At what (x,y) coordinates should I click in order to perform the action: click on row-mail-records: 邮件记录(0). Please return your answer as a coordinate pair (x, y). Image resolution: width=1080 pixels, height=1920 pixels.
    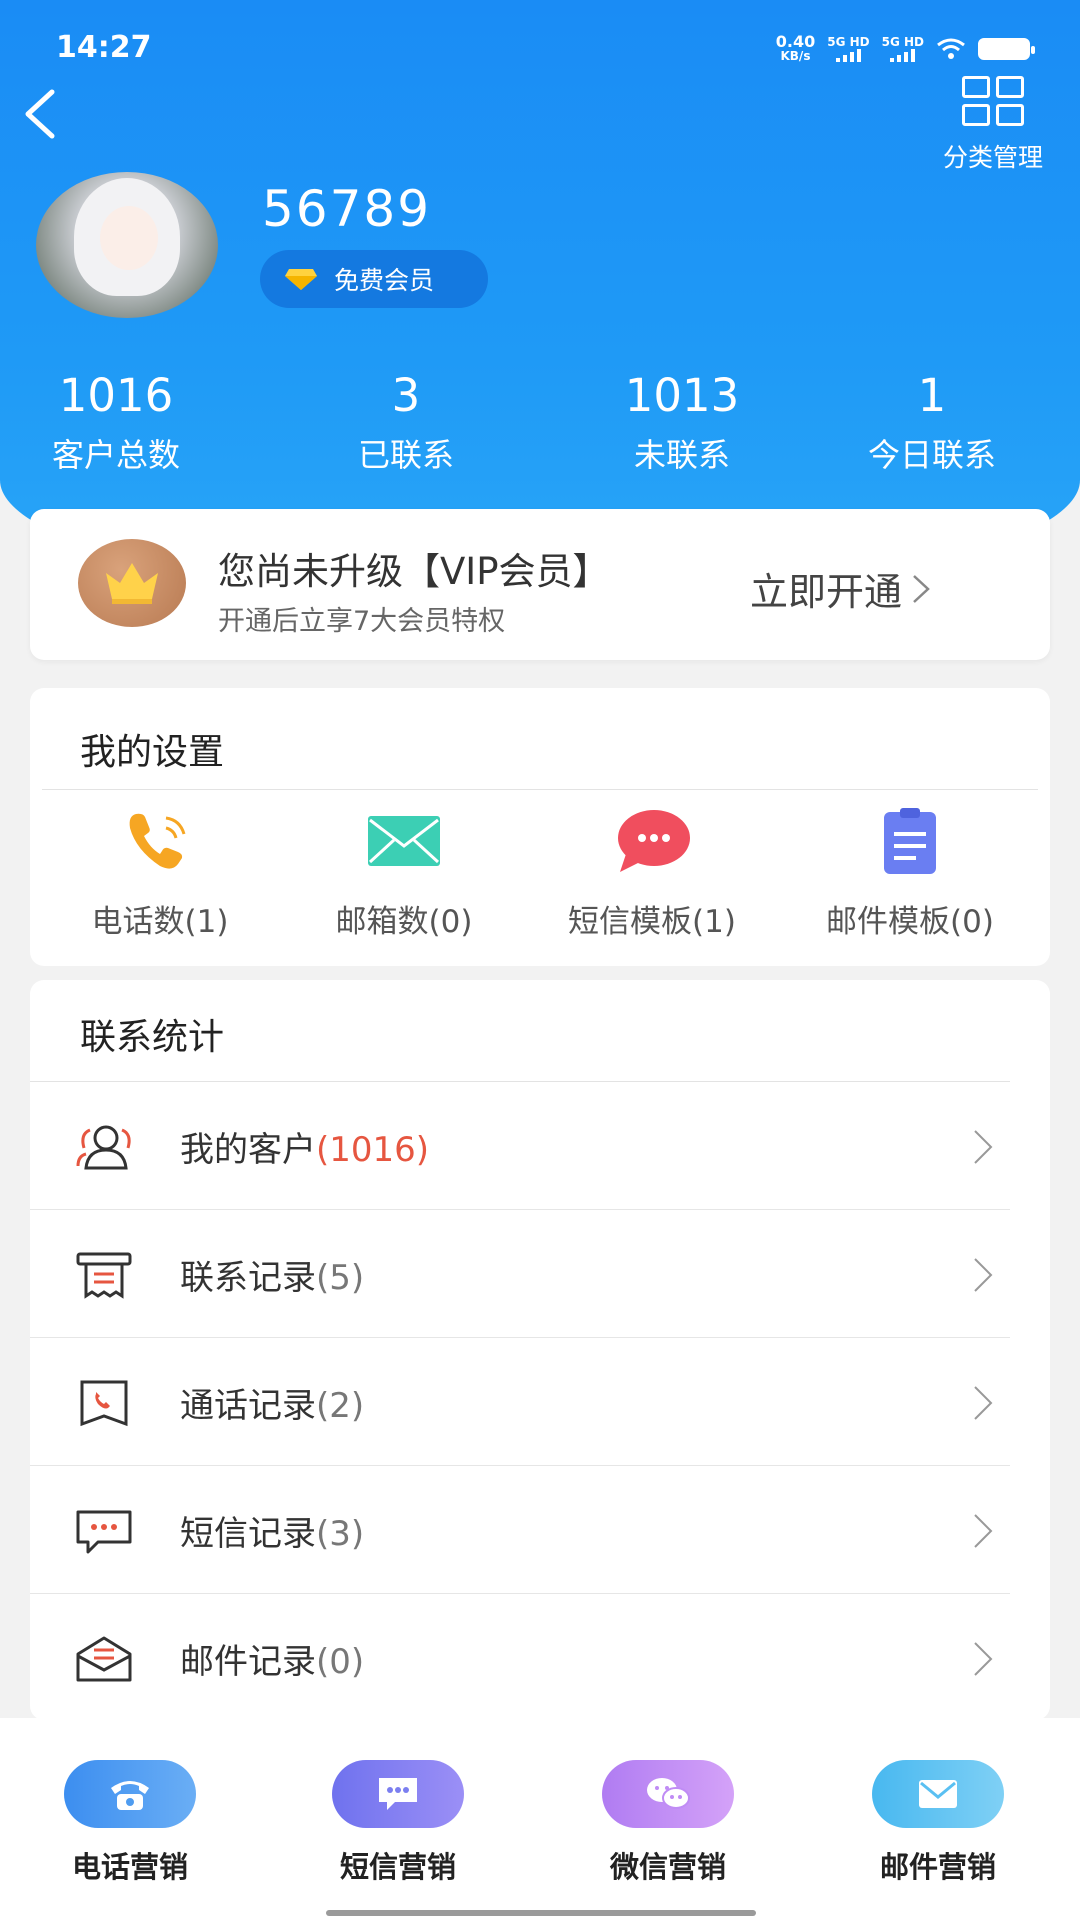
    Looking at the image, I should click on (520, 1658).